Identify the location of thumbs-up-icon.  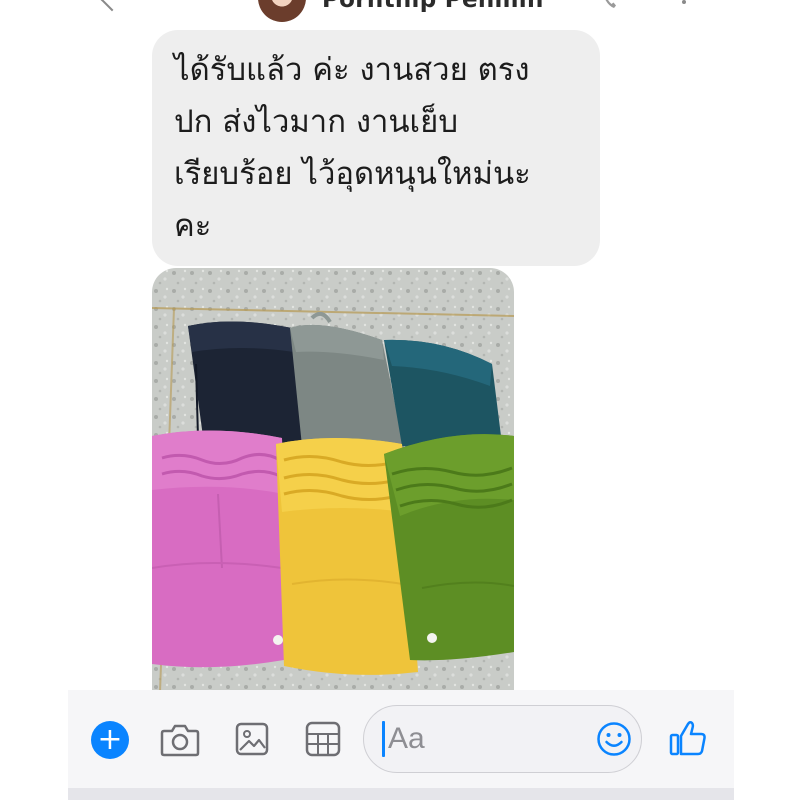
(688, 738).